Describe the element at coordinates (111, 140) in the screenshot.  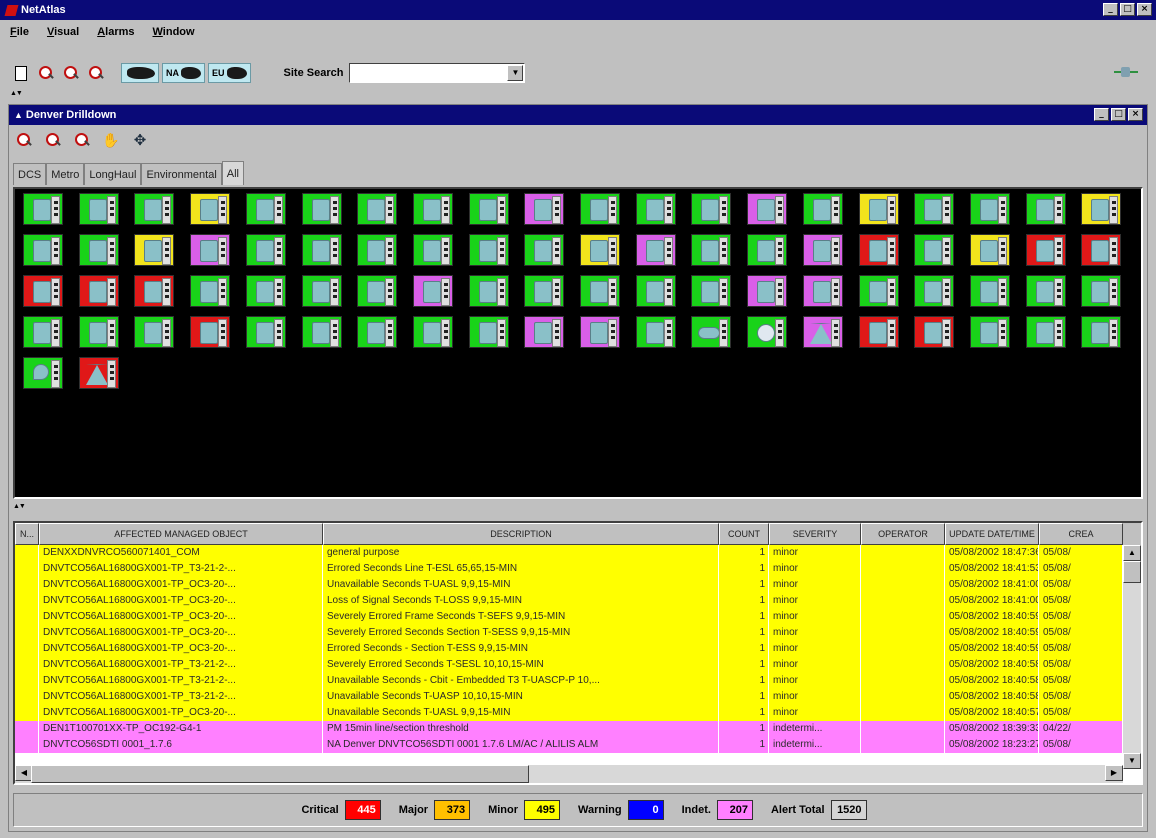
I see `pan-button: ✋` at that location.